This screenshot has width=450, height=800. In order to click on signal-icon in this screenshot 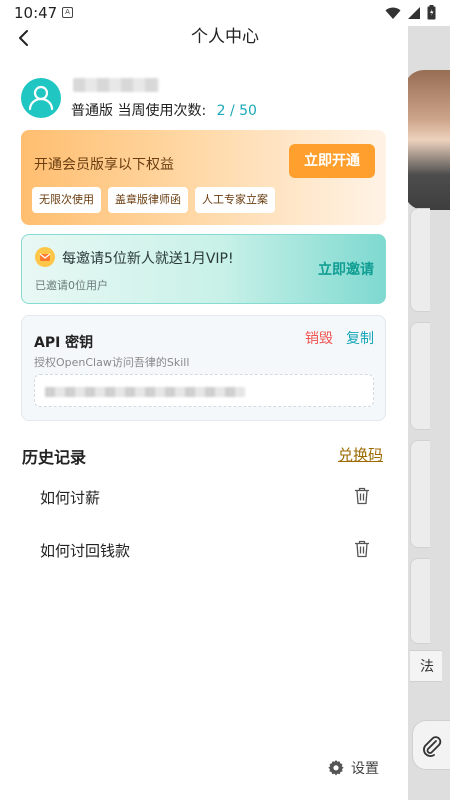, I will do `click(414, 12)`.